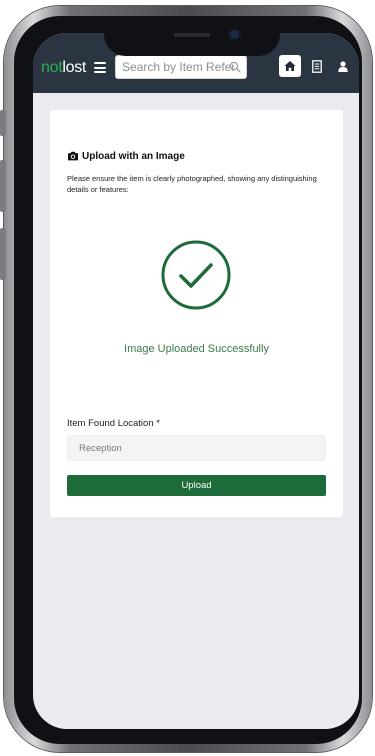 Image resolution: width=375 pixels, height=756 pixels. What do you see at coordinates (234, 34) in the screenshot?
I see `front-camera` at bounding box center [234, 34].